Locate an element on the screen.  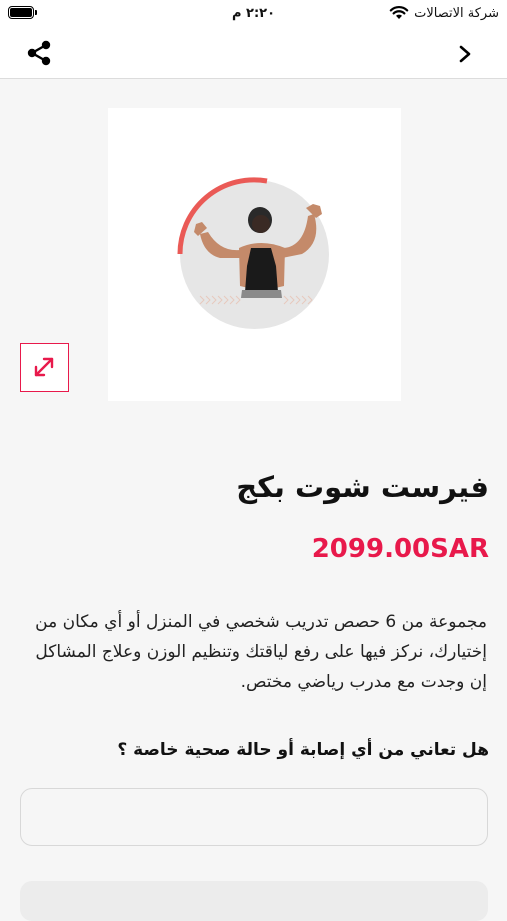
health-answer-input is located at coordinates (254, 817).